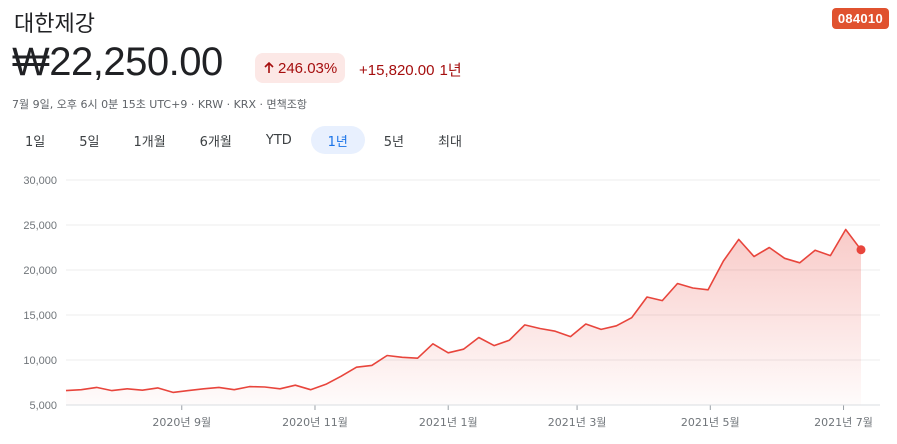 The height and width of the screenshot is (444, 897). Describe the element at coordinates (40, 271) in the screenshot. I see `y-tick-label: 20,000` at that location.